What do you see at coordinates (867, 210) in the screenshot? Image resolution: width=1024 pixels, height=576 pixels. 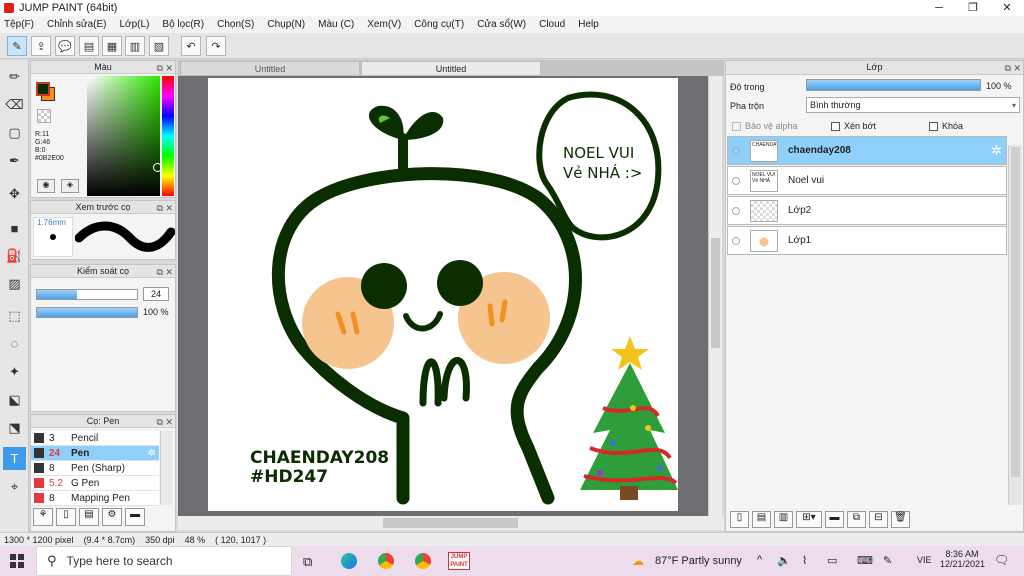 I see `layer-row-lop2: Lớp2` at bounding box center [867, 210].